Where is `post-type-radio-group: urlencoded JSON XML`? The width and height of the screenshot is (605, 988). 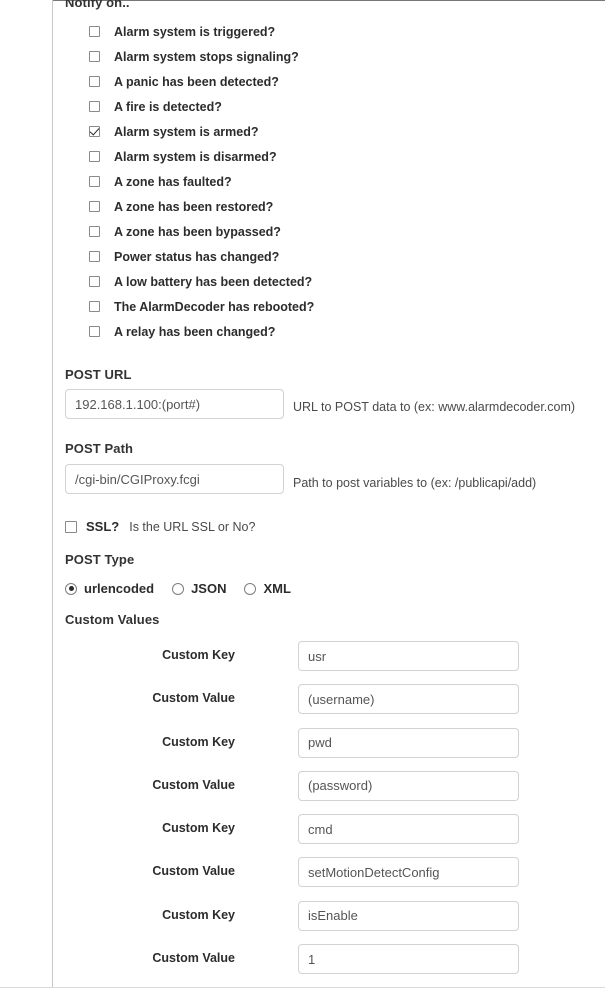 post-type-radio-group: urlencoded JSON XML is located at coordinates (187, 588).